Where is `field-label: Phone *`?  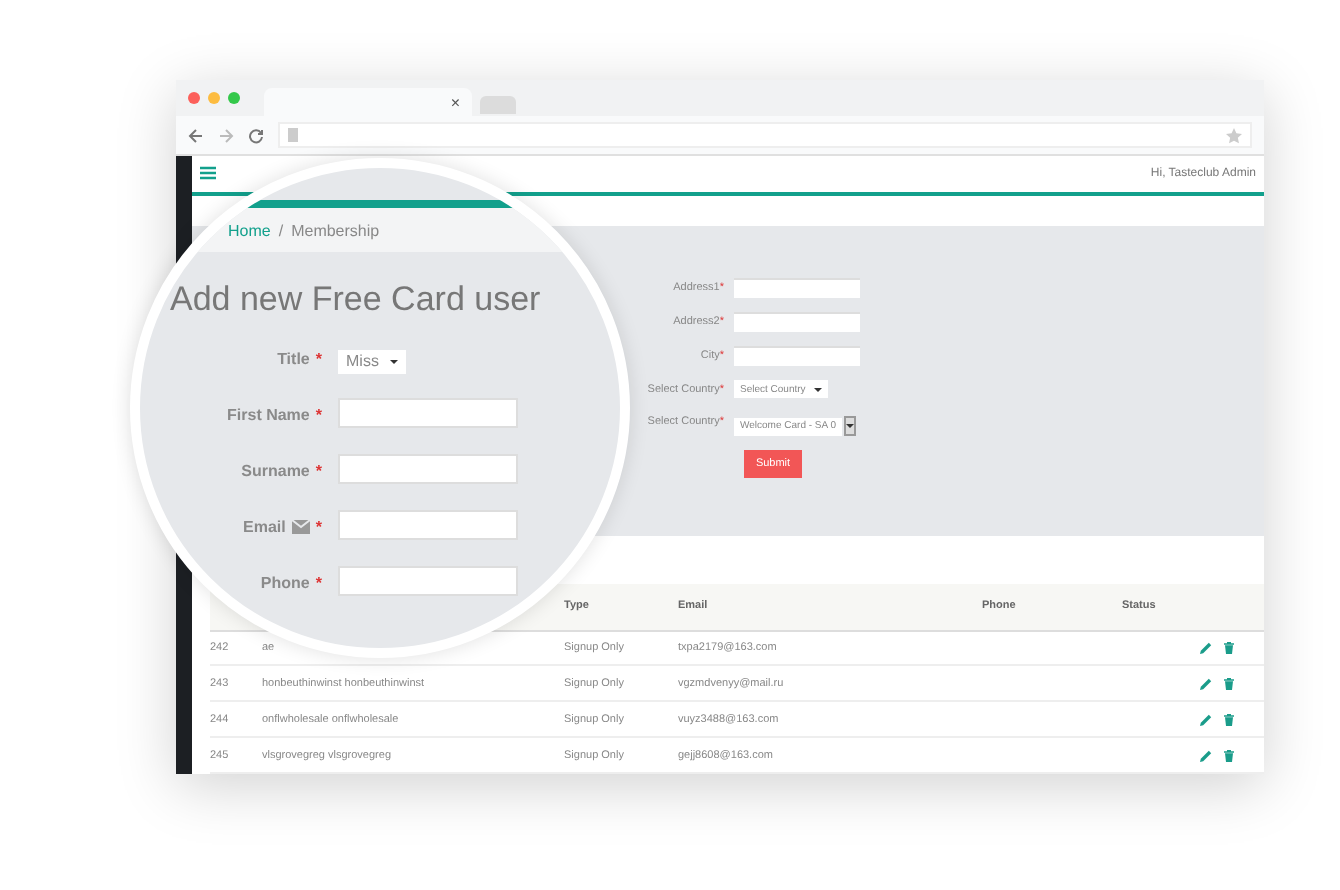 field-label: Phone * is located at coordinates (290, 582).